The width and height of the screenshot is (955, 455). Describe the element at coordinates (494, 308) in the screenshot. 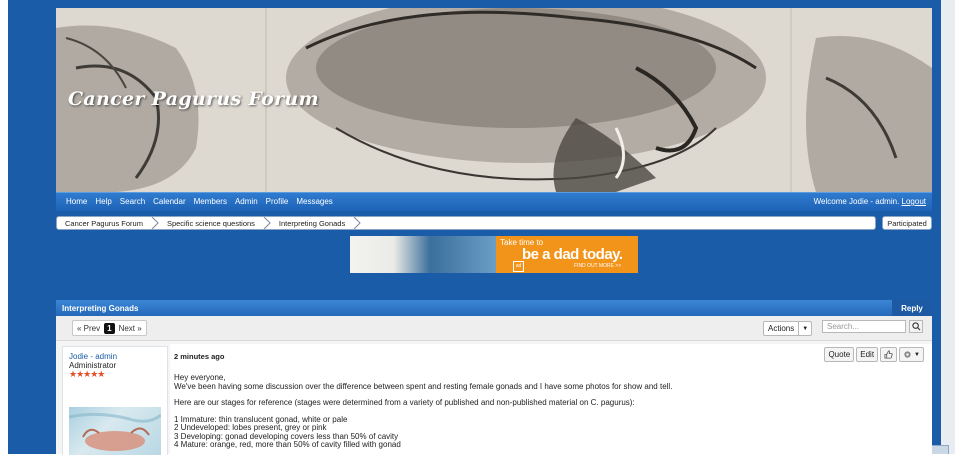

I see `thread-header: Interpreting Gonads Reply` at that location.